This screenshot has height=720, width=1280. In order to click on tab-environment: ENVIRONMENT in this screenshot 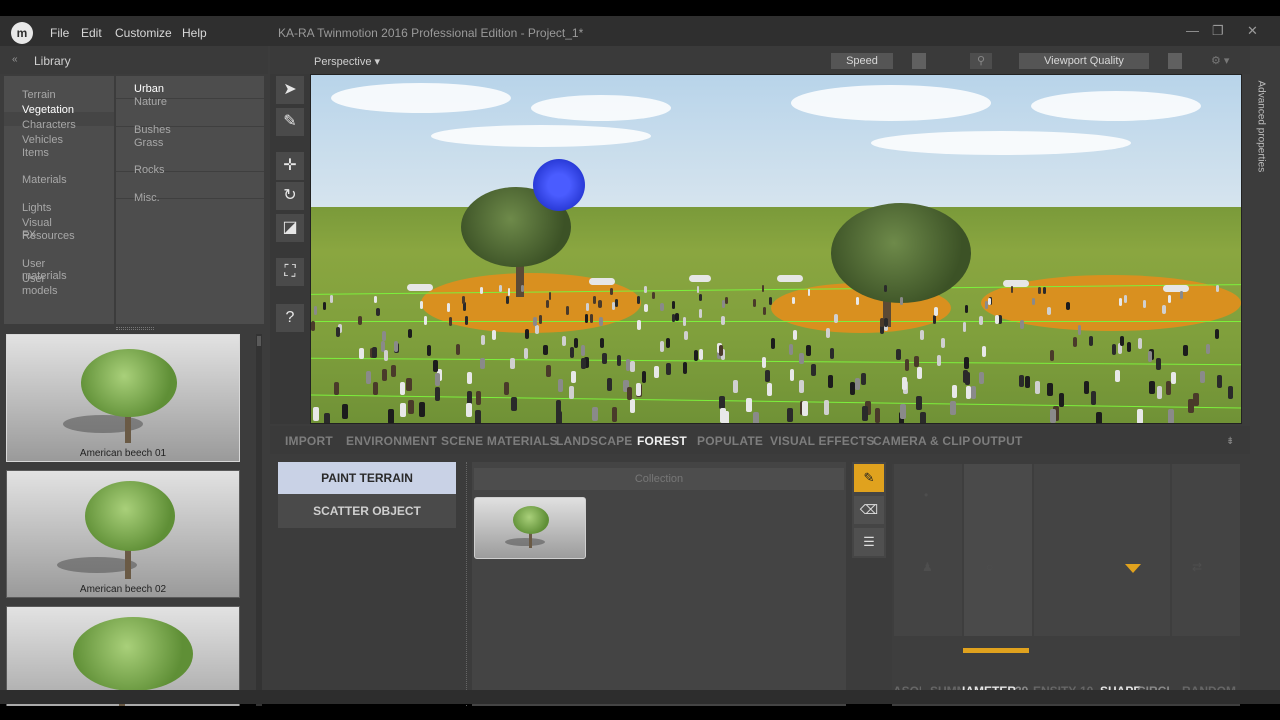, I will do `click(391, 441)`.